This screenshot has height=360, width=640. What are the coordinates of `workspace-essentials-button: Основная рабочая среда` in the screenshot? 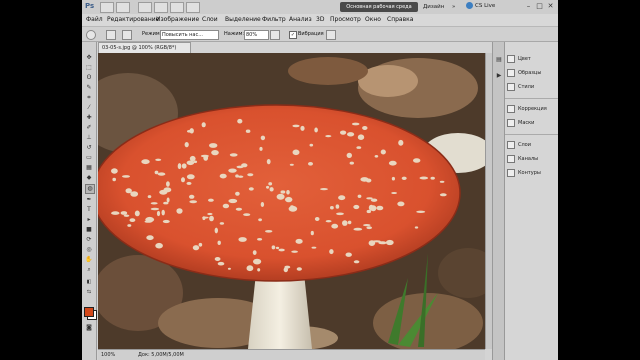 It's located at (379, 7).